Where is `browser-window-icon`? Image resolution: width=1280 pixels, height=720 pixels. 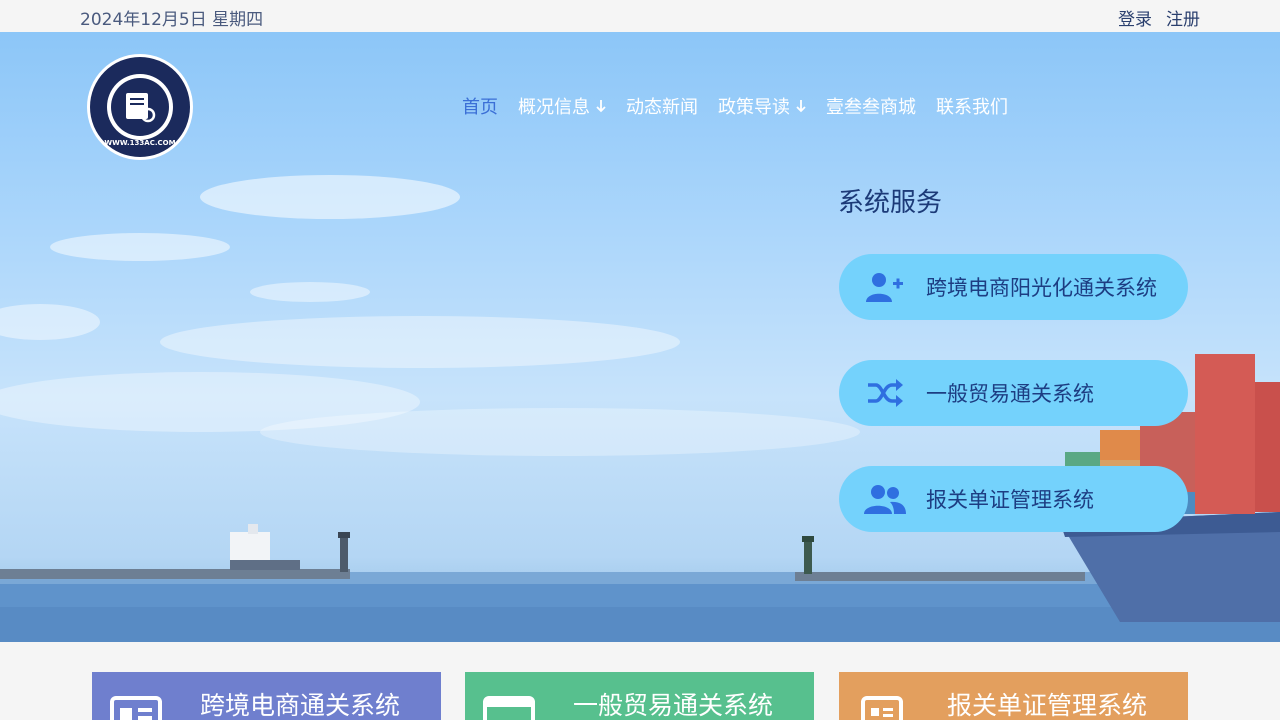 browser-window-icon is located at coordinates (509, 708).